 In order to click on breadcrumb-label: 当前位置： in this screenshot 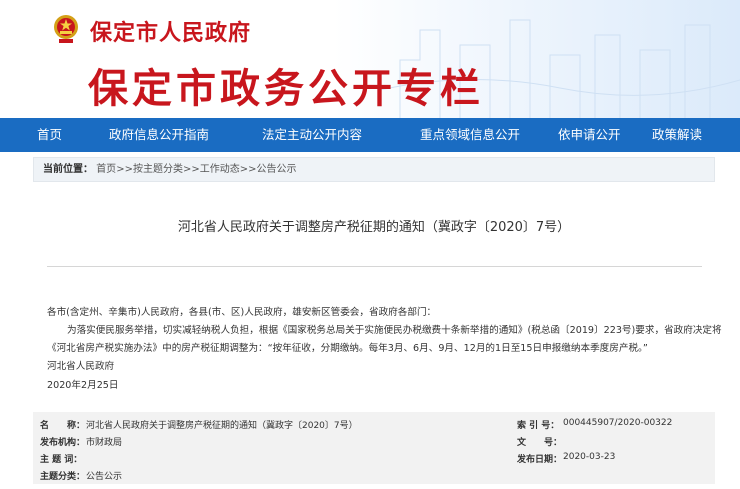, I will do `click(68, 169)`.